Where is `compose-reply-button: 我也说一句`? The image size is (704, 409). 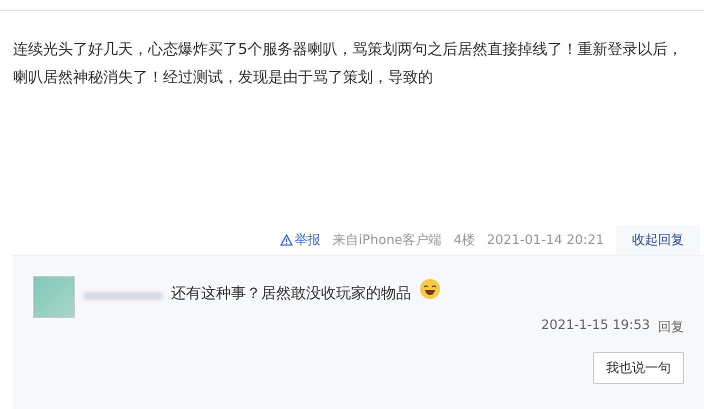 compose-reply-button: 我也说一句 is located at coordinates (638, 368).